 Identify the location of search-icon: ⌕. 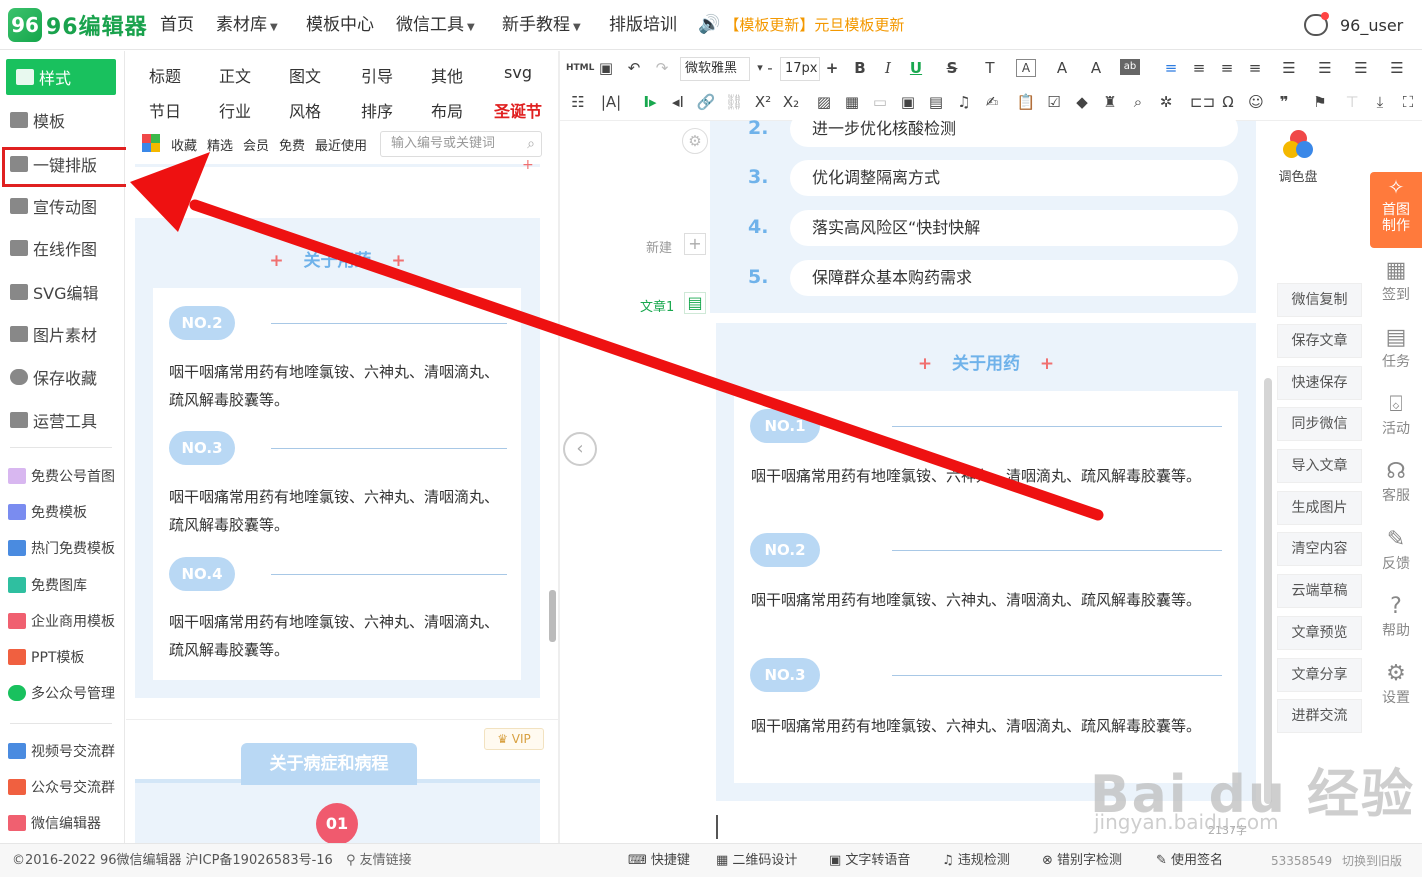
(531, 144).